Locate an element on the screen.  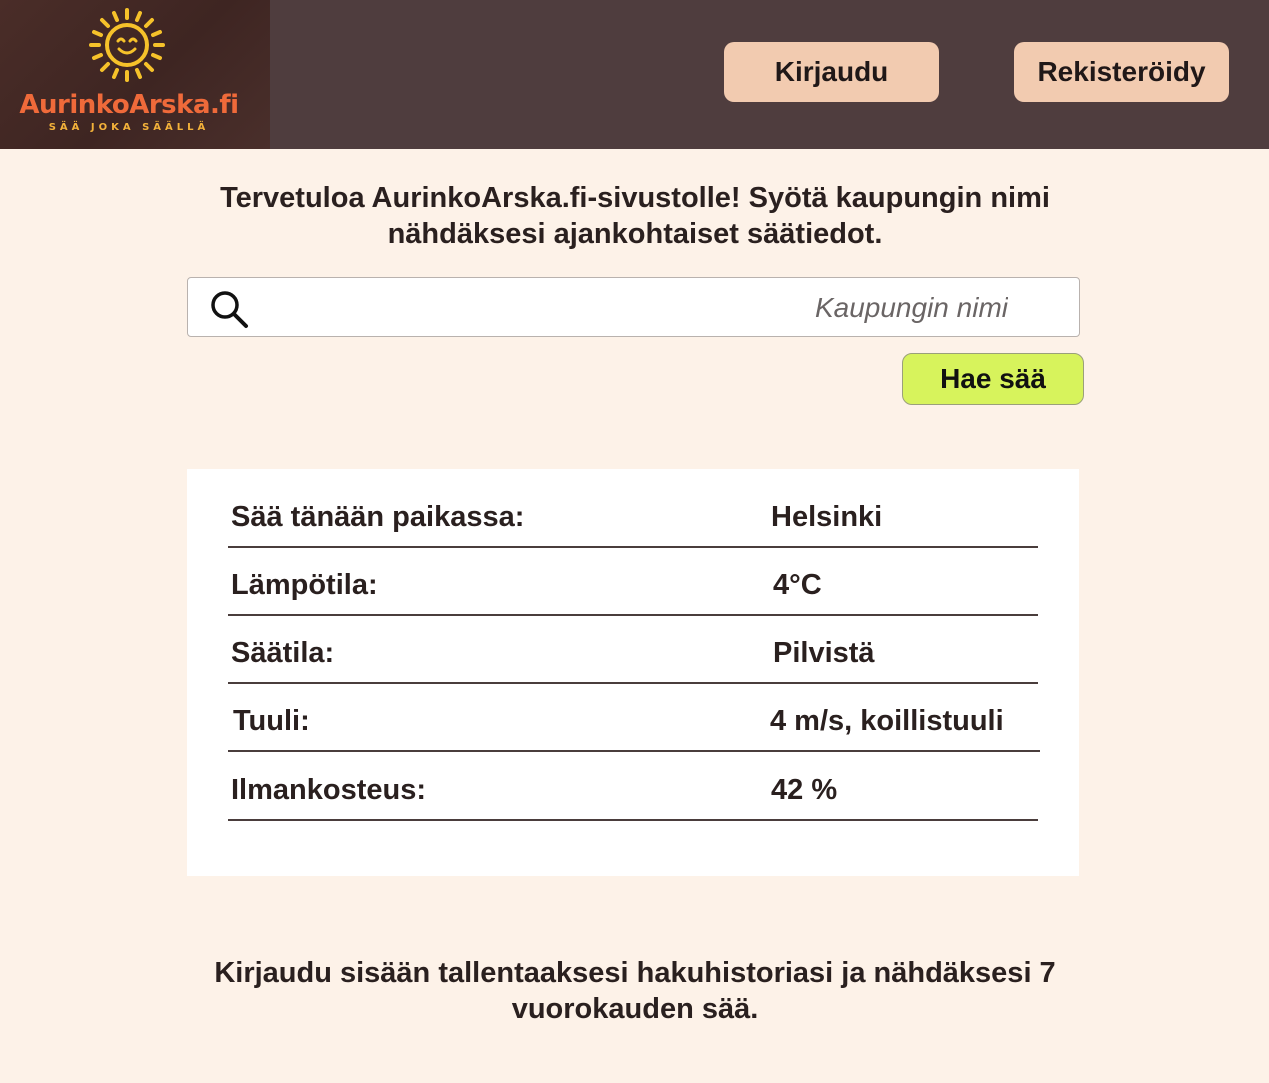
search-icon is located at coordinates (229, 309).